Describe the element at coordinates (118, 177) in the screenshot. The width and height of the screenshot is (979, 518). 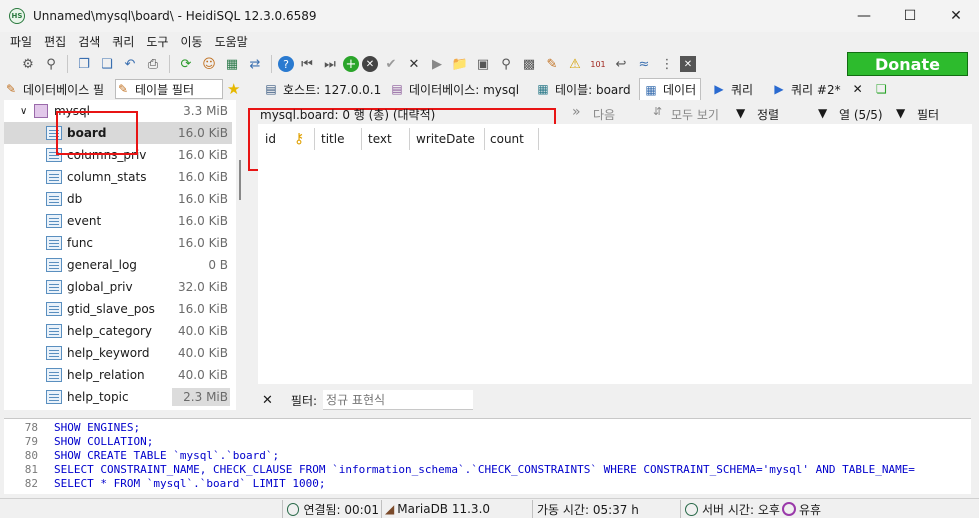
I see `tree-table-row: column_stats 16.0 KiB` at that location.